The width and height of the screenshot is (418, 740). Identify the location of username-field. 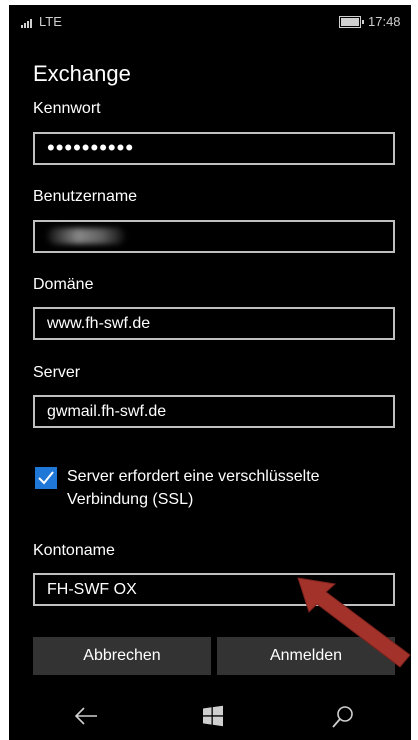
(214, 236).